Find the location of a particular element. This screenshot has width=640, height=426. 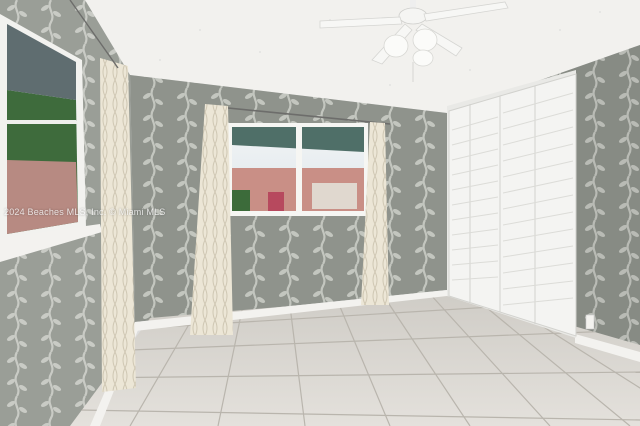

wall-outlet is located at coordinates (590, 322).